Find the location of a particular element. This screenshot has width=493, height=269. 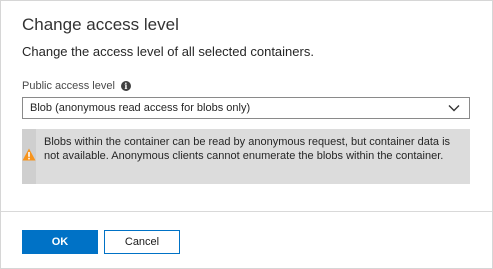

chevron-down-icon is located at coordinates (454, 108).